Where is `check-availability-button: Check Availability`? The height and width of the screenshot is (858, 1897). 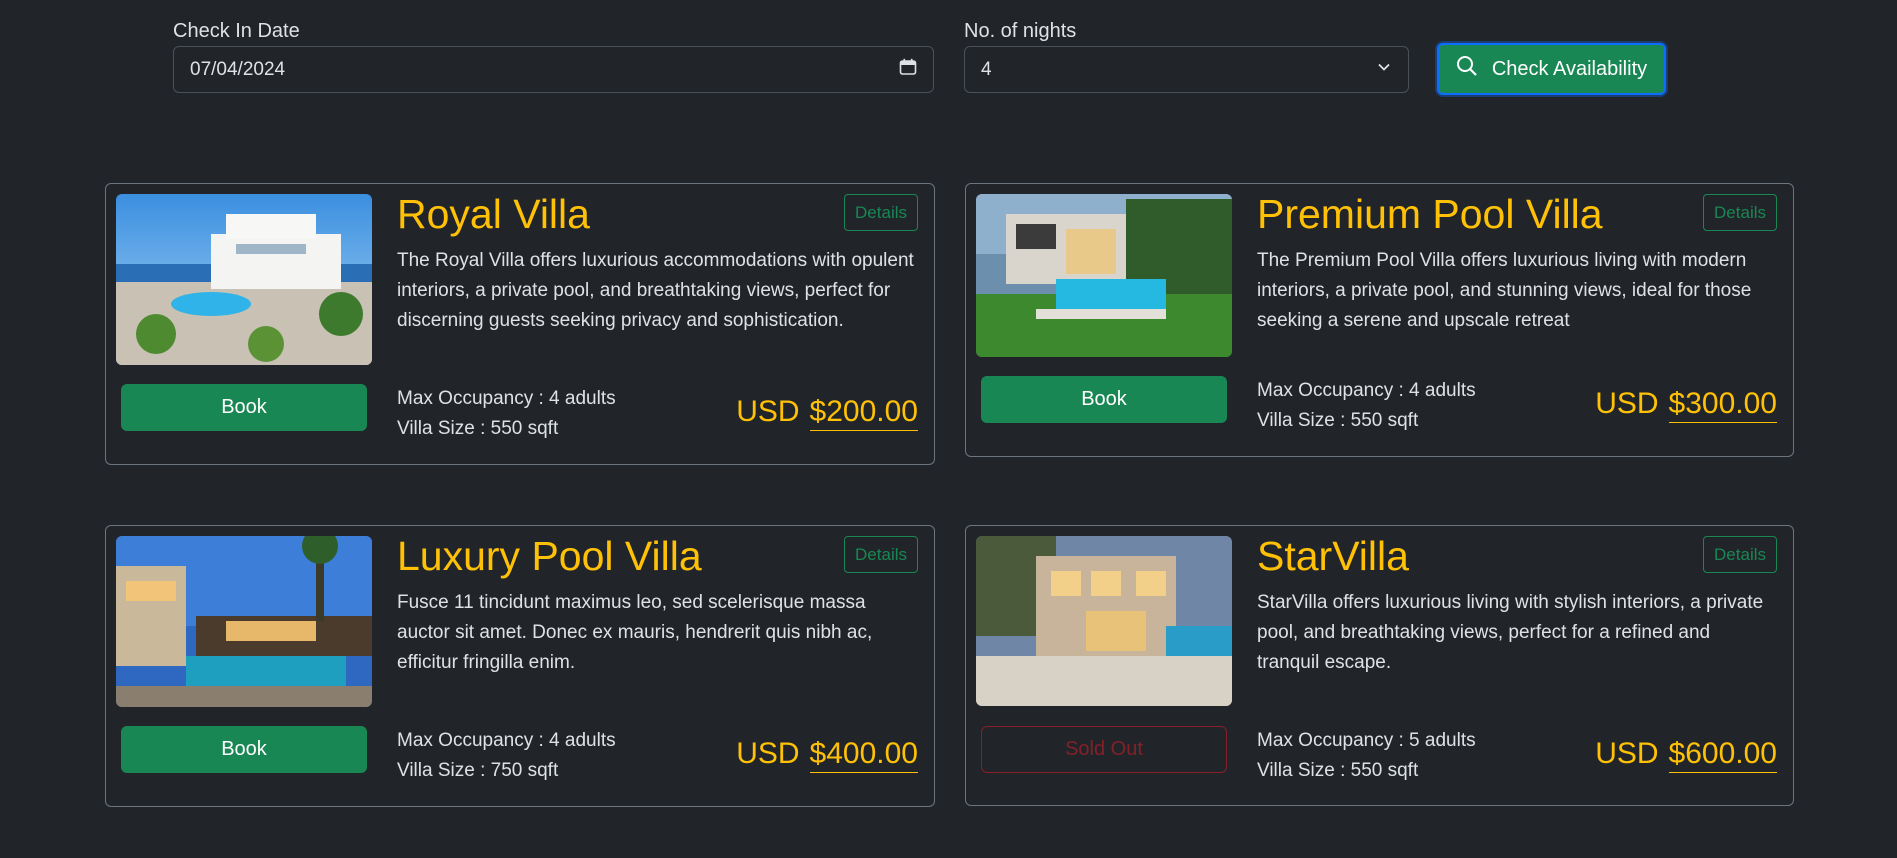
check-availability-button: Check Availability is located at coordinates (1551, 69).